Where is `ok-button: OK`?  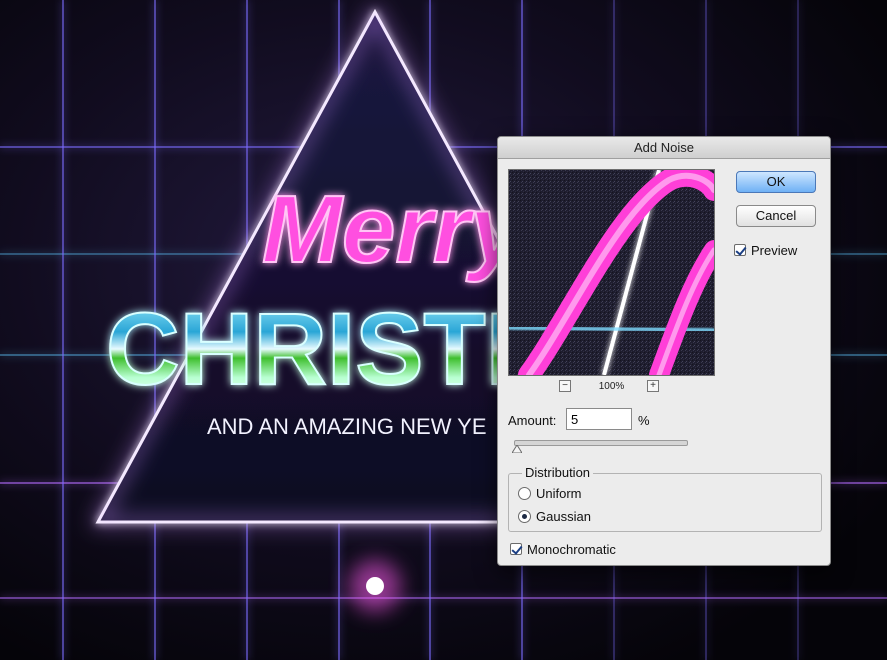
ok-button: OK is located at coordinates (776, 182).